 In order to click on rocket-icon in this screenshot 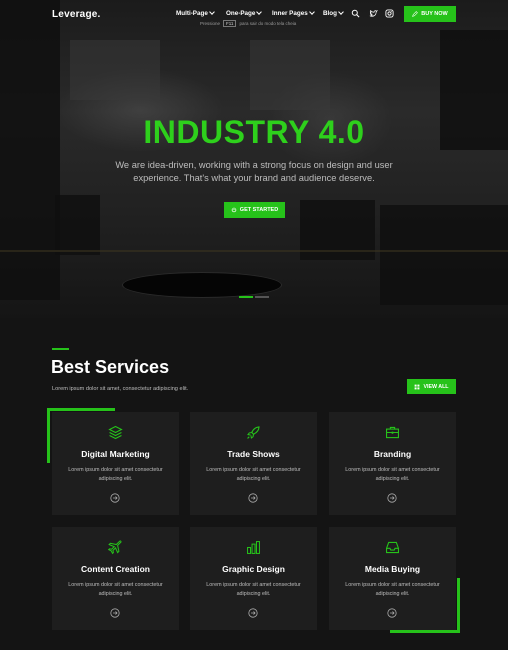, I will do `click(253, 432)`.